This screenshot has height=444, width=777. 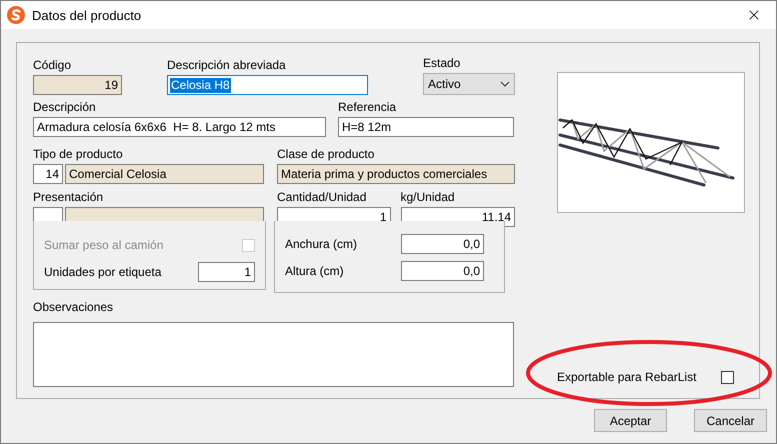 I want to click on checkbox, so click(x=727, y=377).